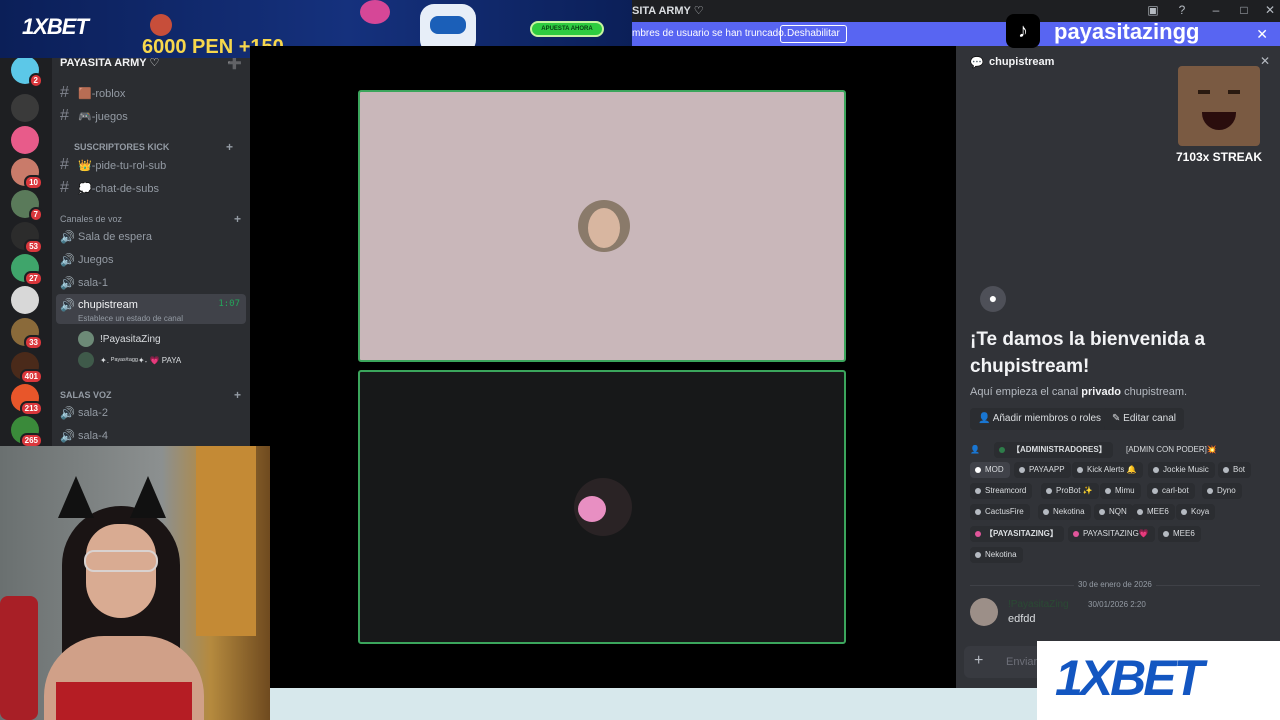 The height and width of the screenshot is (720, 1280). I want to click on category-voice: Canales de voz +, so click(150, 219).